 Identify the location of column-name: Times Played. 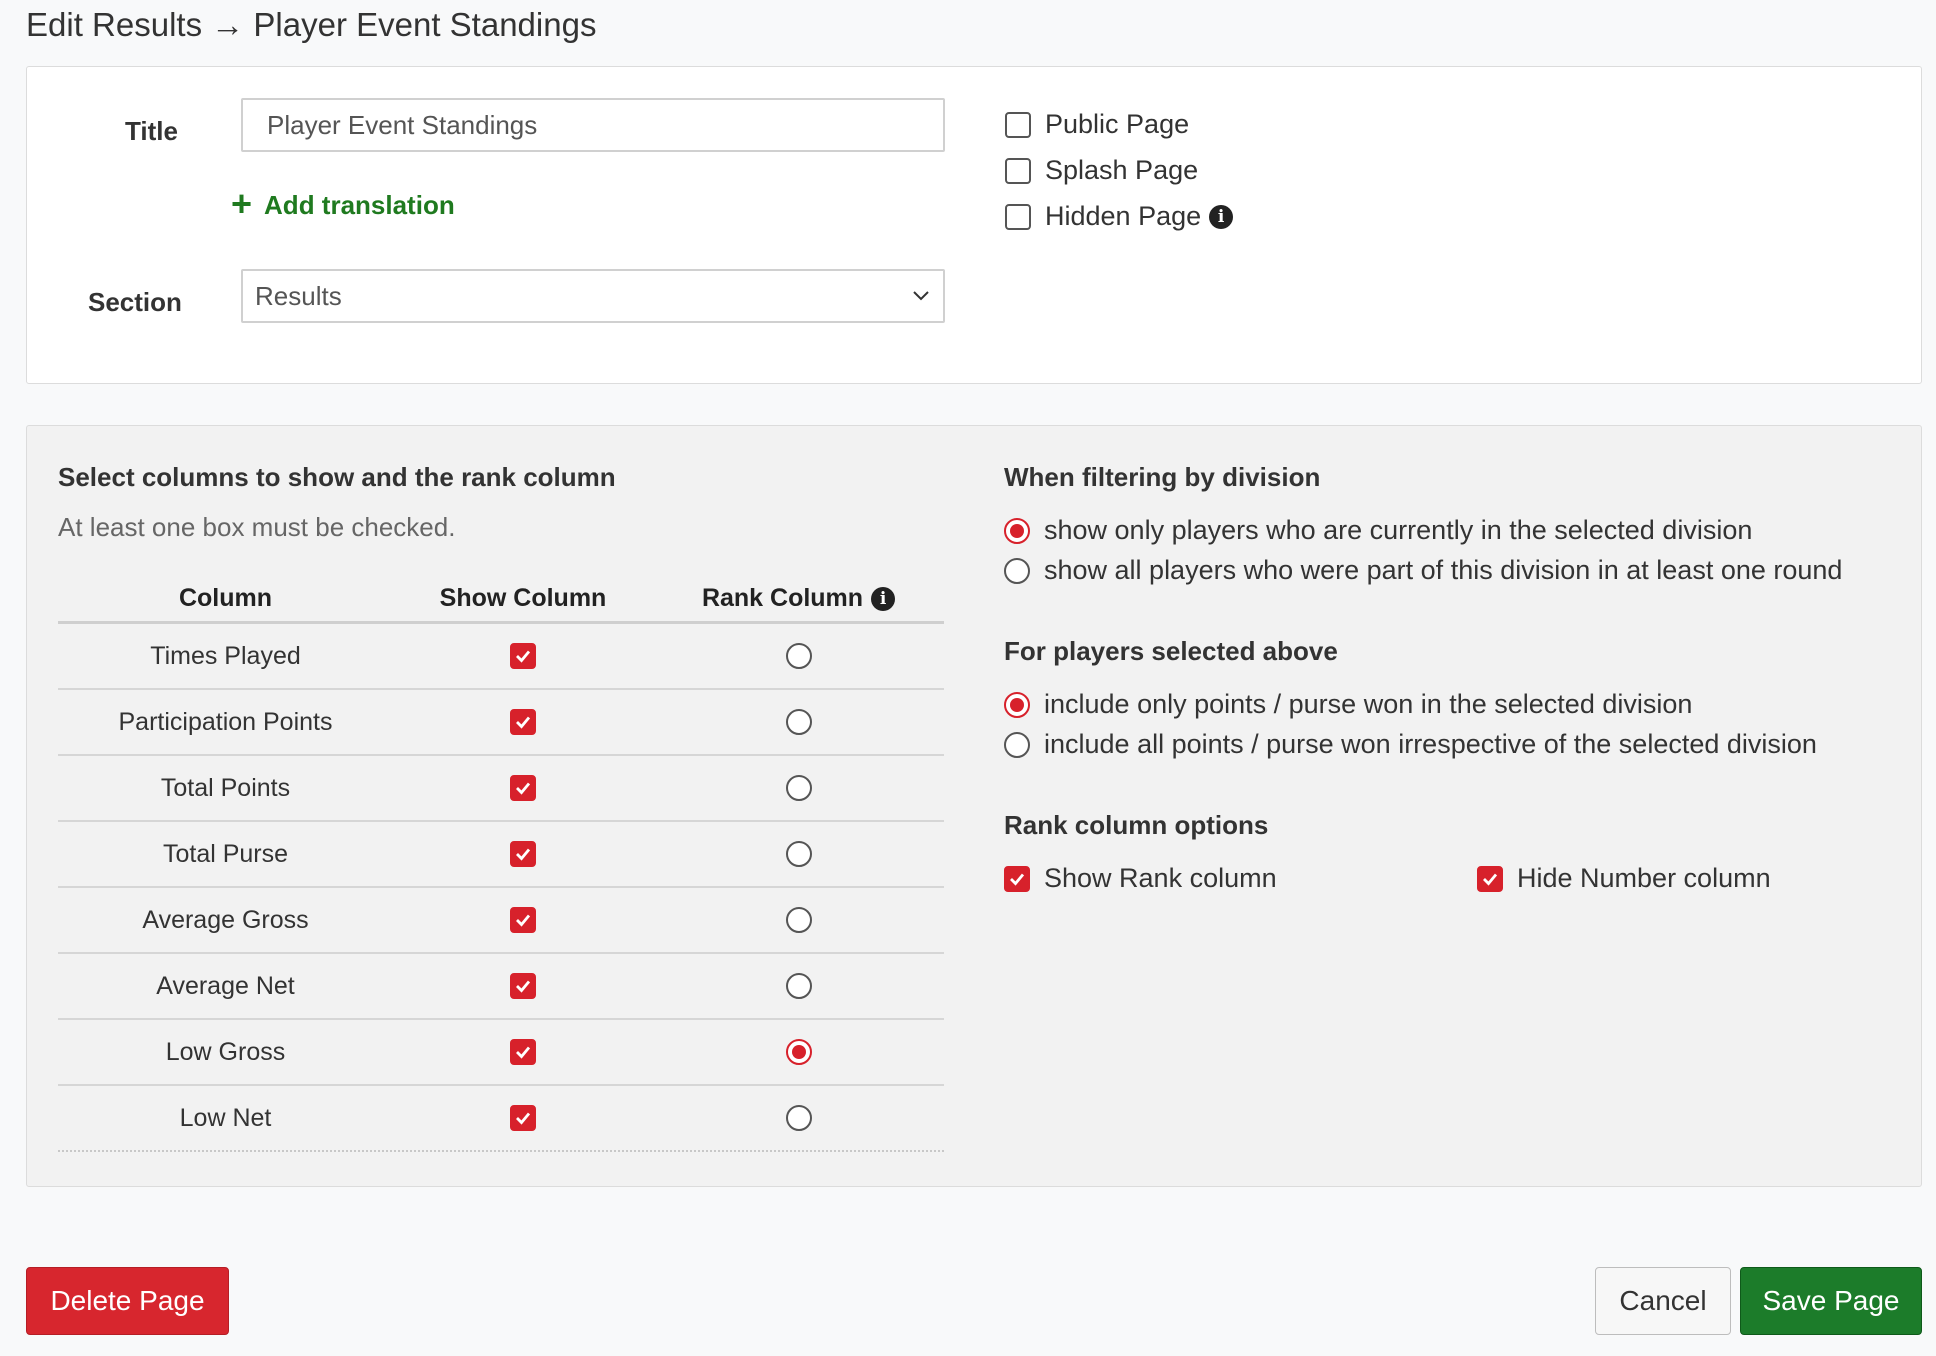
(225, 655).